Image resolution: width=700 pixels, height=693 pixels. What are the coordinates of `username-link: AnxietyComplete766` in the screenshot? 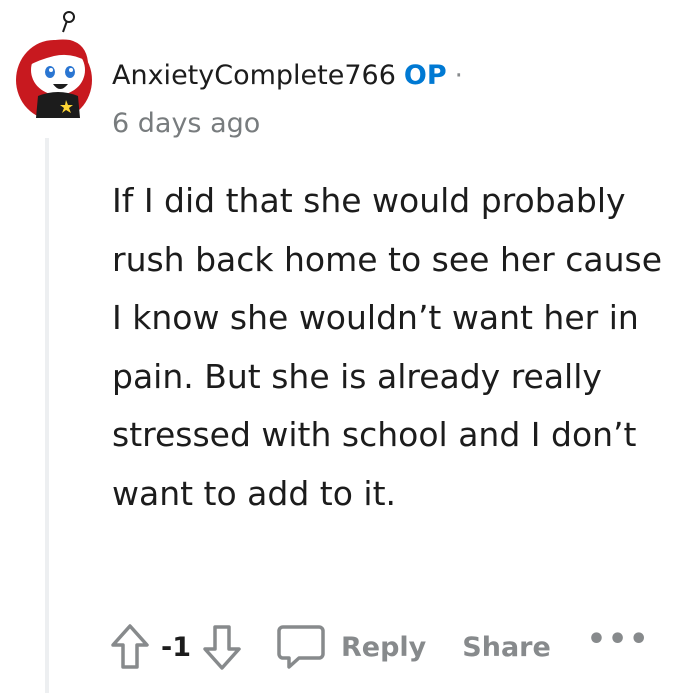 It's located at (254, 75).